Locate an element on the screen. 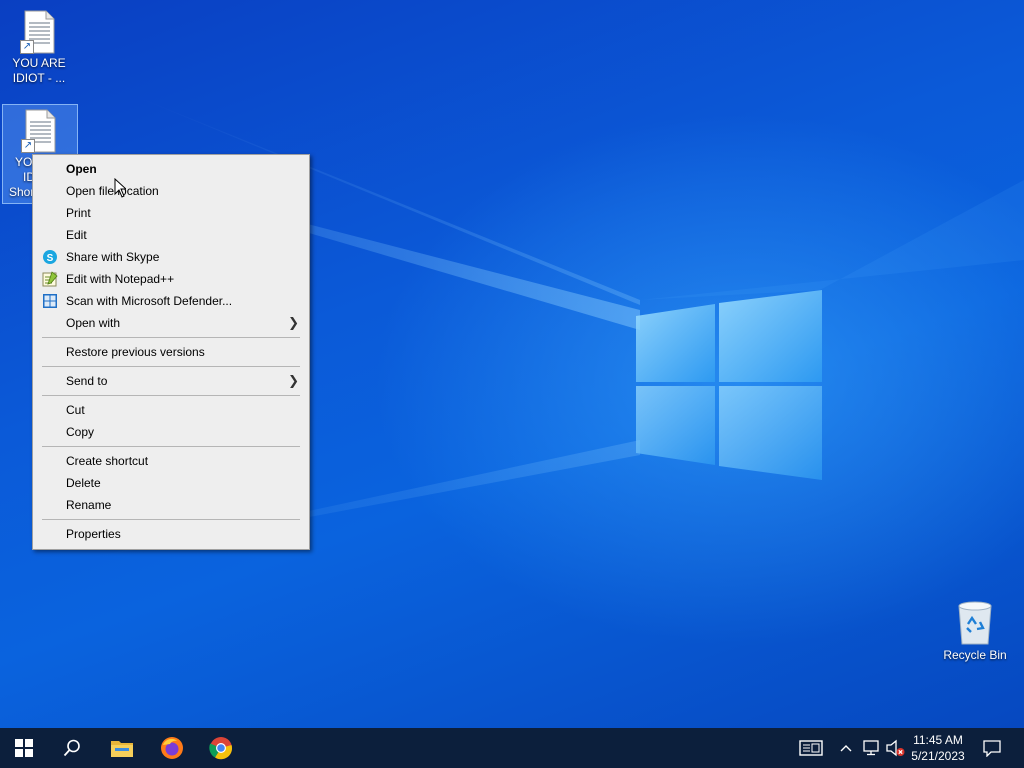 This screenshot has width=1024, height=768. menu-item-print: Print is located at coordinates (171, 213).